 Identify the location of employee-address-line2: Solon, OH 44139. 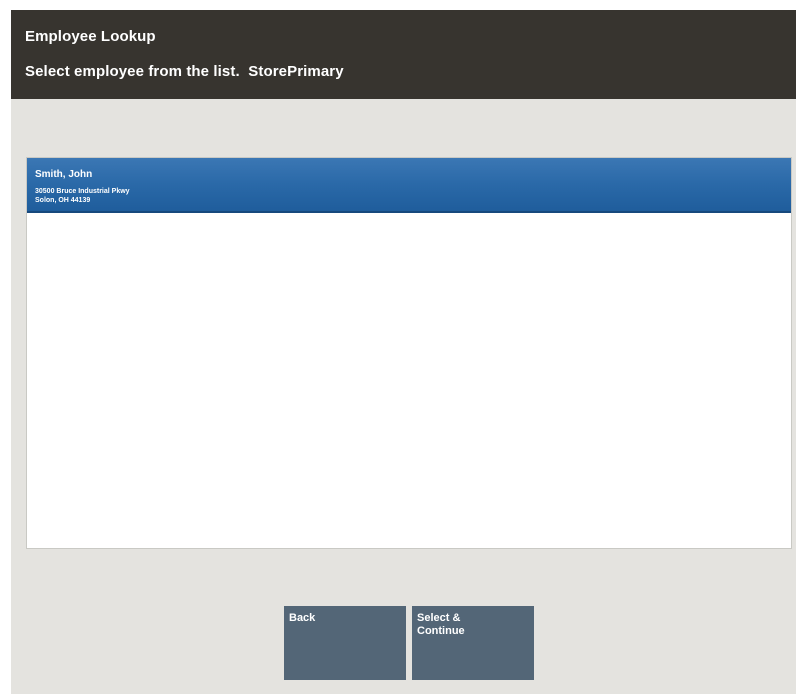
(63, 200).